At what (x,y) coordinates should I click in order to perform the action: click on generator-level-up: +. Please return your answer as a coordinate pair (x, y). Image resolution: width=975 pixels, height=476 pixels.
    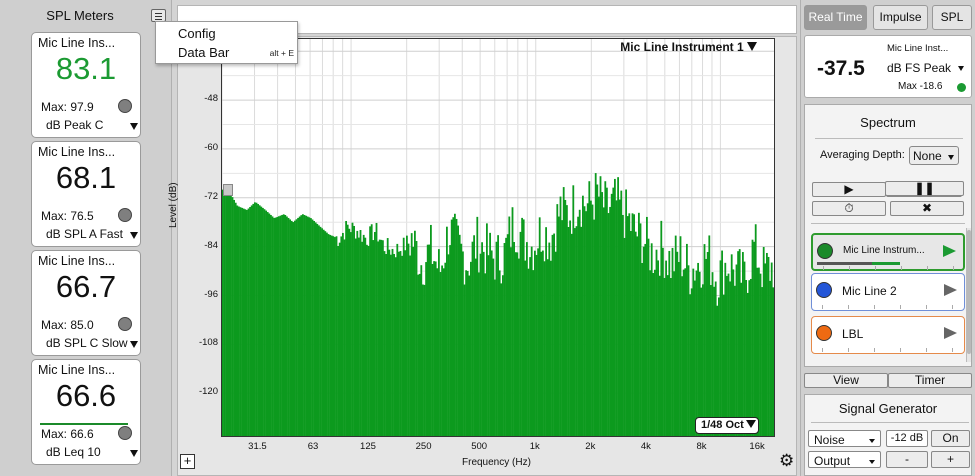
    Looking at the image, I should click on (950, 459).